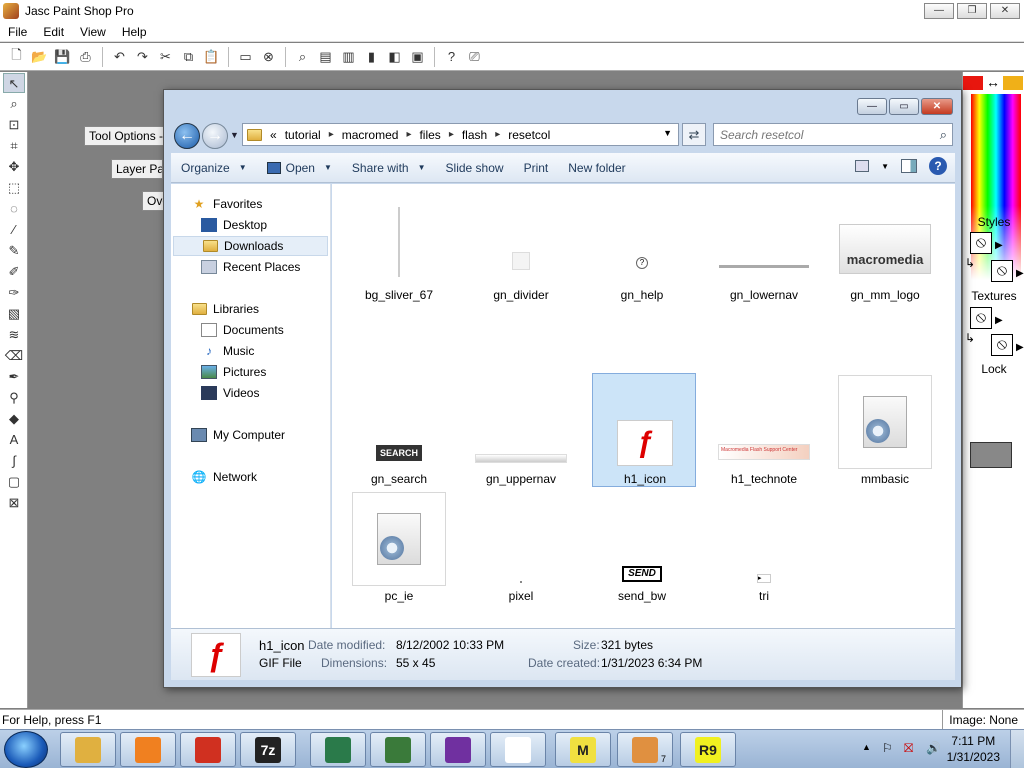 The image size is (1024, 768). Describe the element at coordinates (188, 57) in the screenshot. I see `copy-icon: ⧉` at that location.